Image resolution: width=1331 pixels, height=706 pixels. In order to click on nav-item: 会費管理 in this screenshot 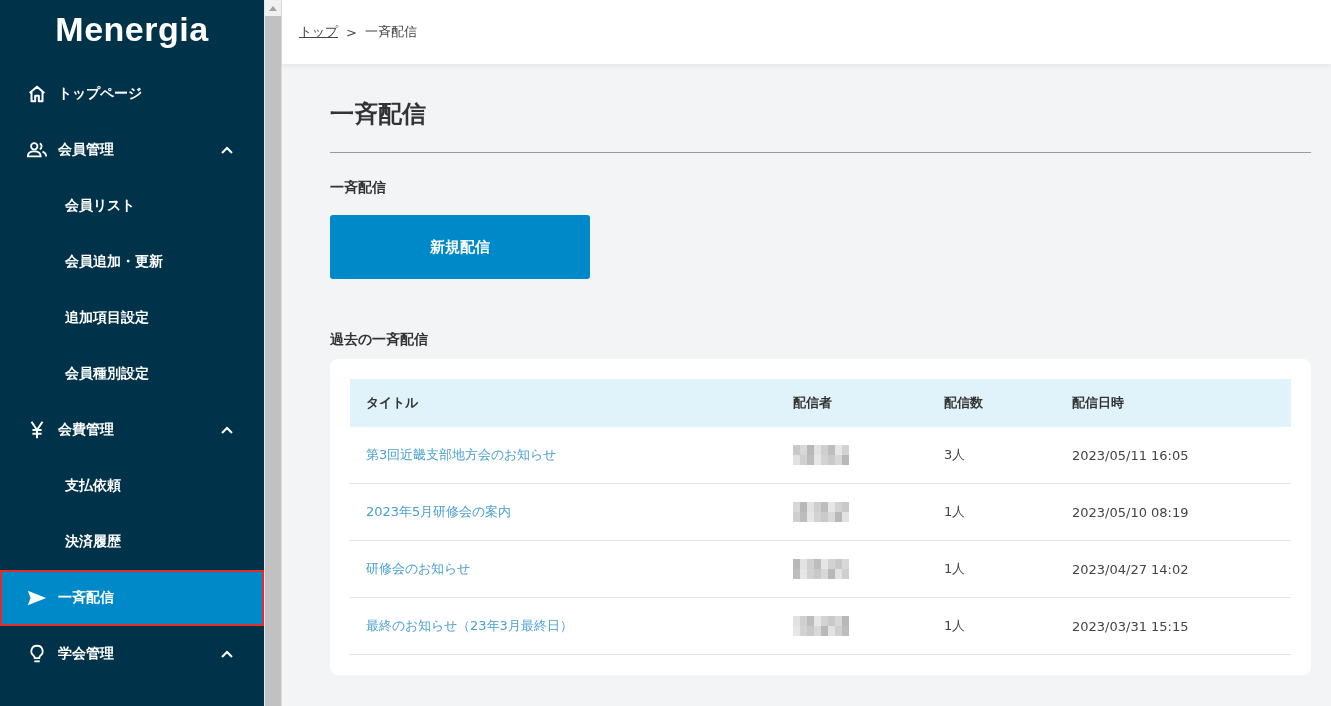, I will do `click(132, 430)`.